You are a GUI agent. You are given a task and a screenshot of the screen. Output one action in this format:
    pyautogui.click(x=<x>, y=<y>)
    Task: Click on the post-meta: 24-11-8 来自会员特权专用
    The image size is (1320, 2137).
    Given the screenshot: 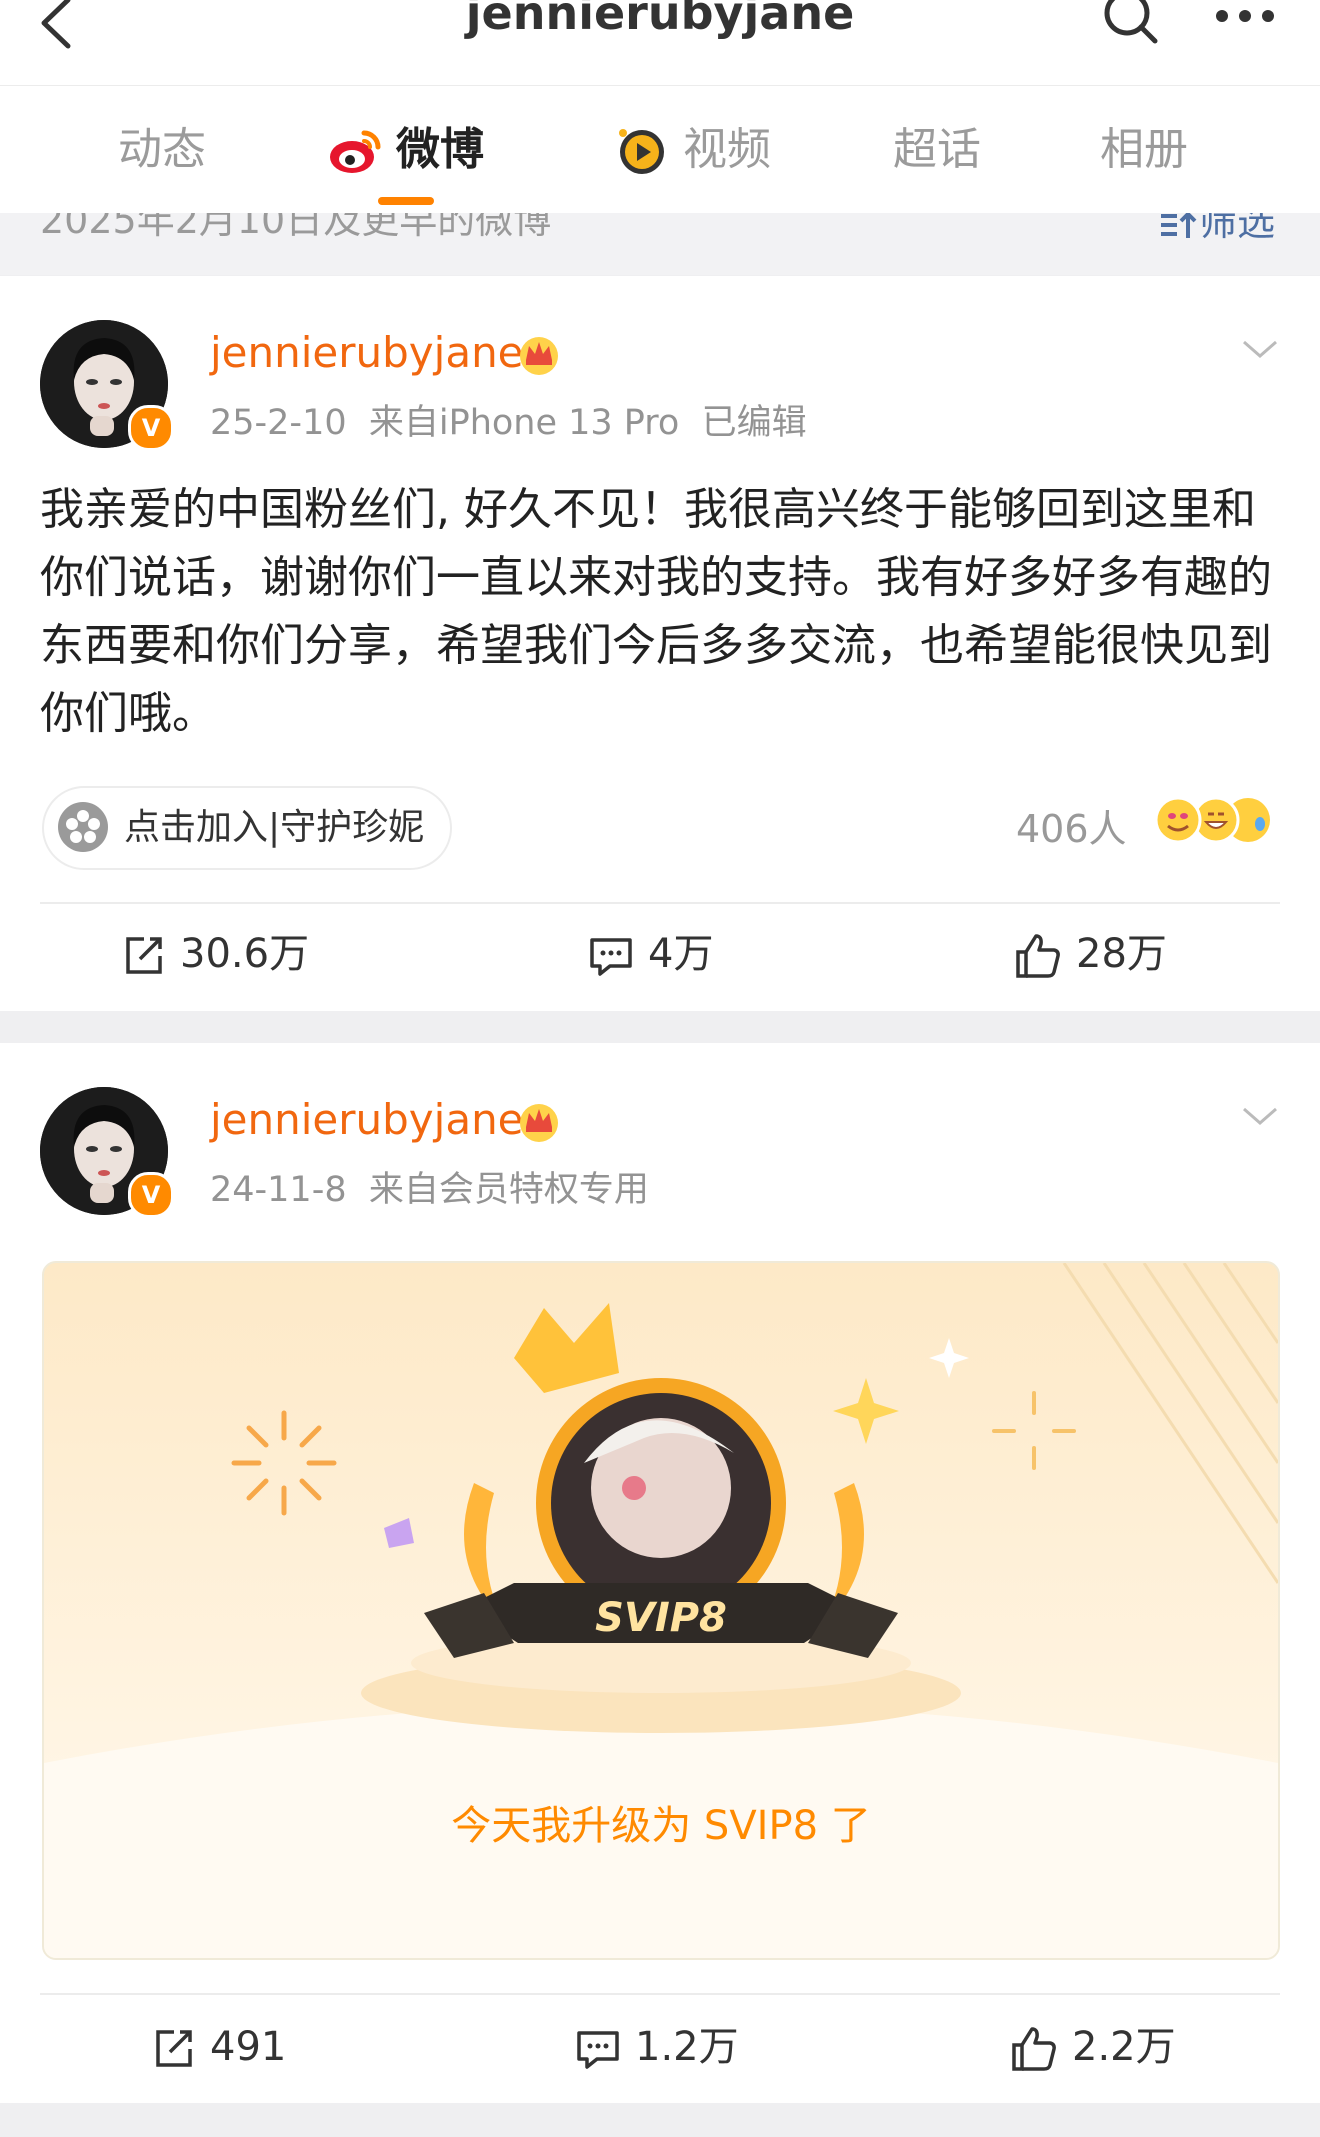 What is the action you would take?
    pyautogui.click(x=429, y=1190)
    